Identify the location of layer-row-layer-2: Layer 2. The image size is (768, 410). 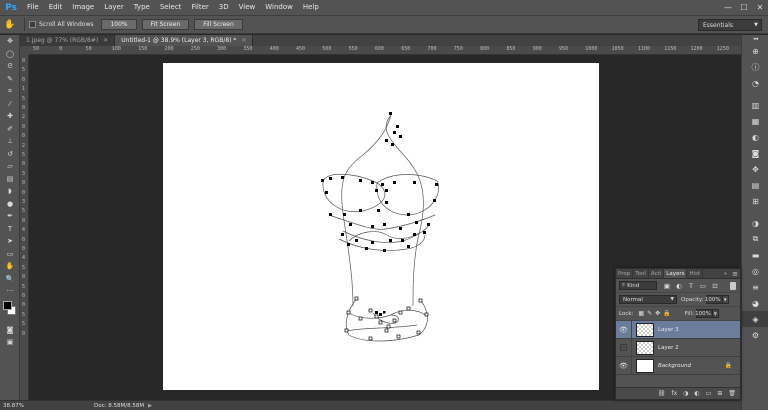
(678, 347).